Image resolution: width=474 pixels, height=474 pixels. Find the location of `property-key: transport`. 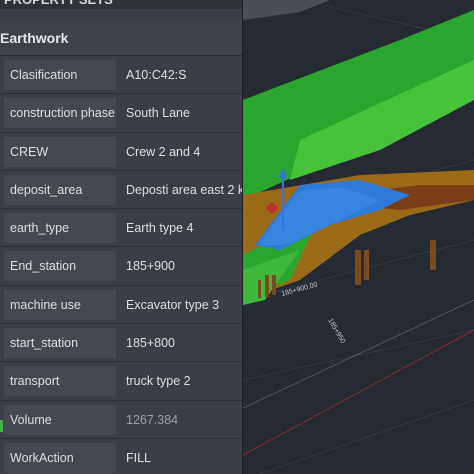

property-key: transport is located at coordinates (60, 381).